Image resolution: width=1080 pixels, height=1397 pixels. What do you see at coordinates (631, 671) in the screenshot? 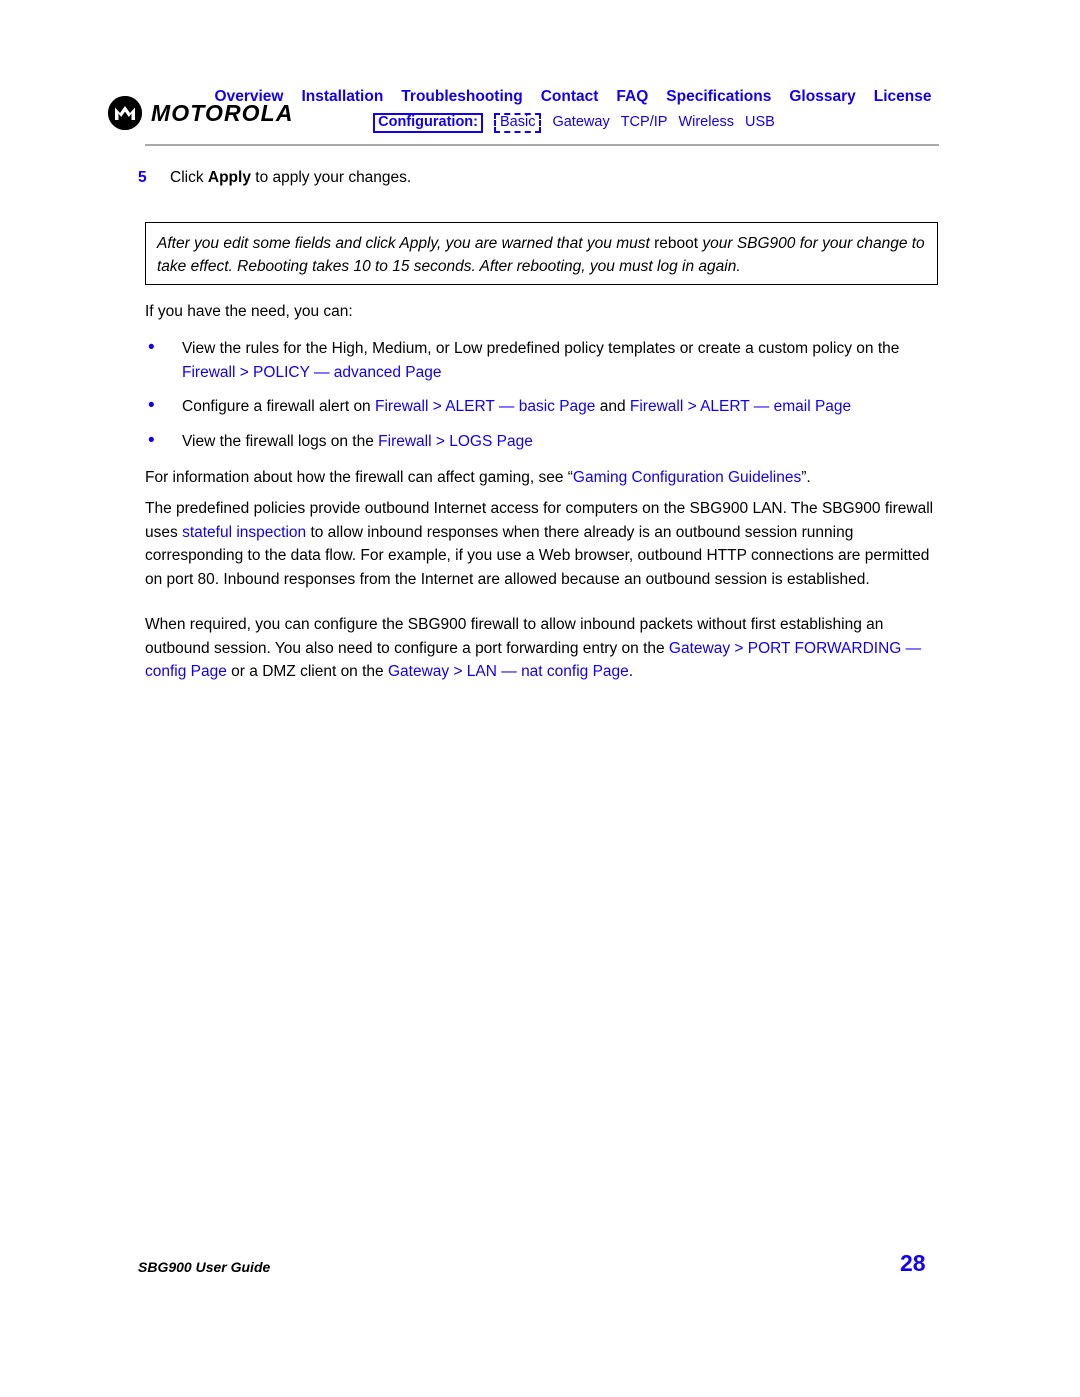
I see `when-text-c: .` at bounding box center [631, 671].